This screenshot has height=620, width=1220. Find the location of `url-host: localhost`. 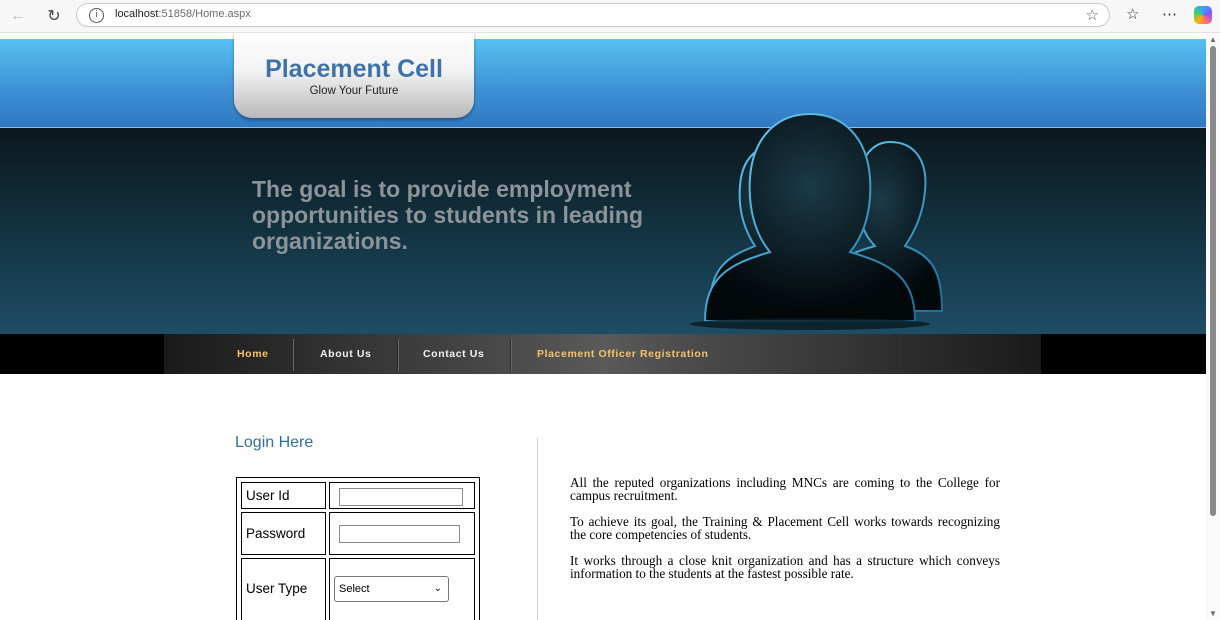

url-host: localhost is located at coordinates (137, 14).